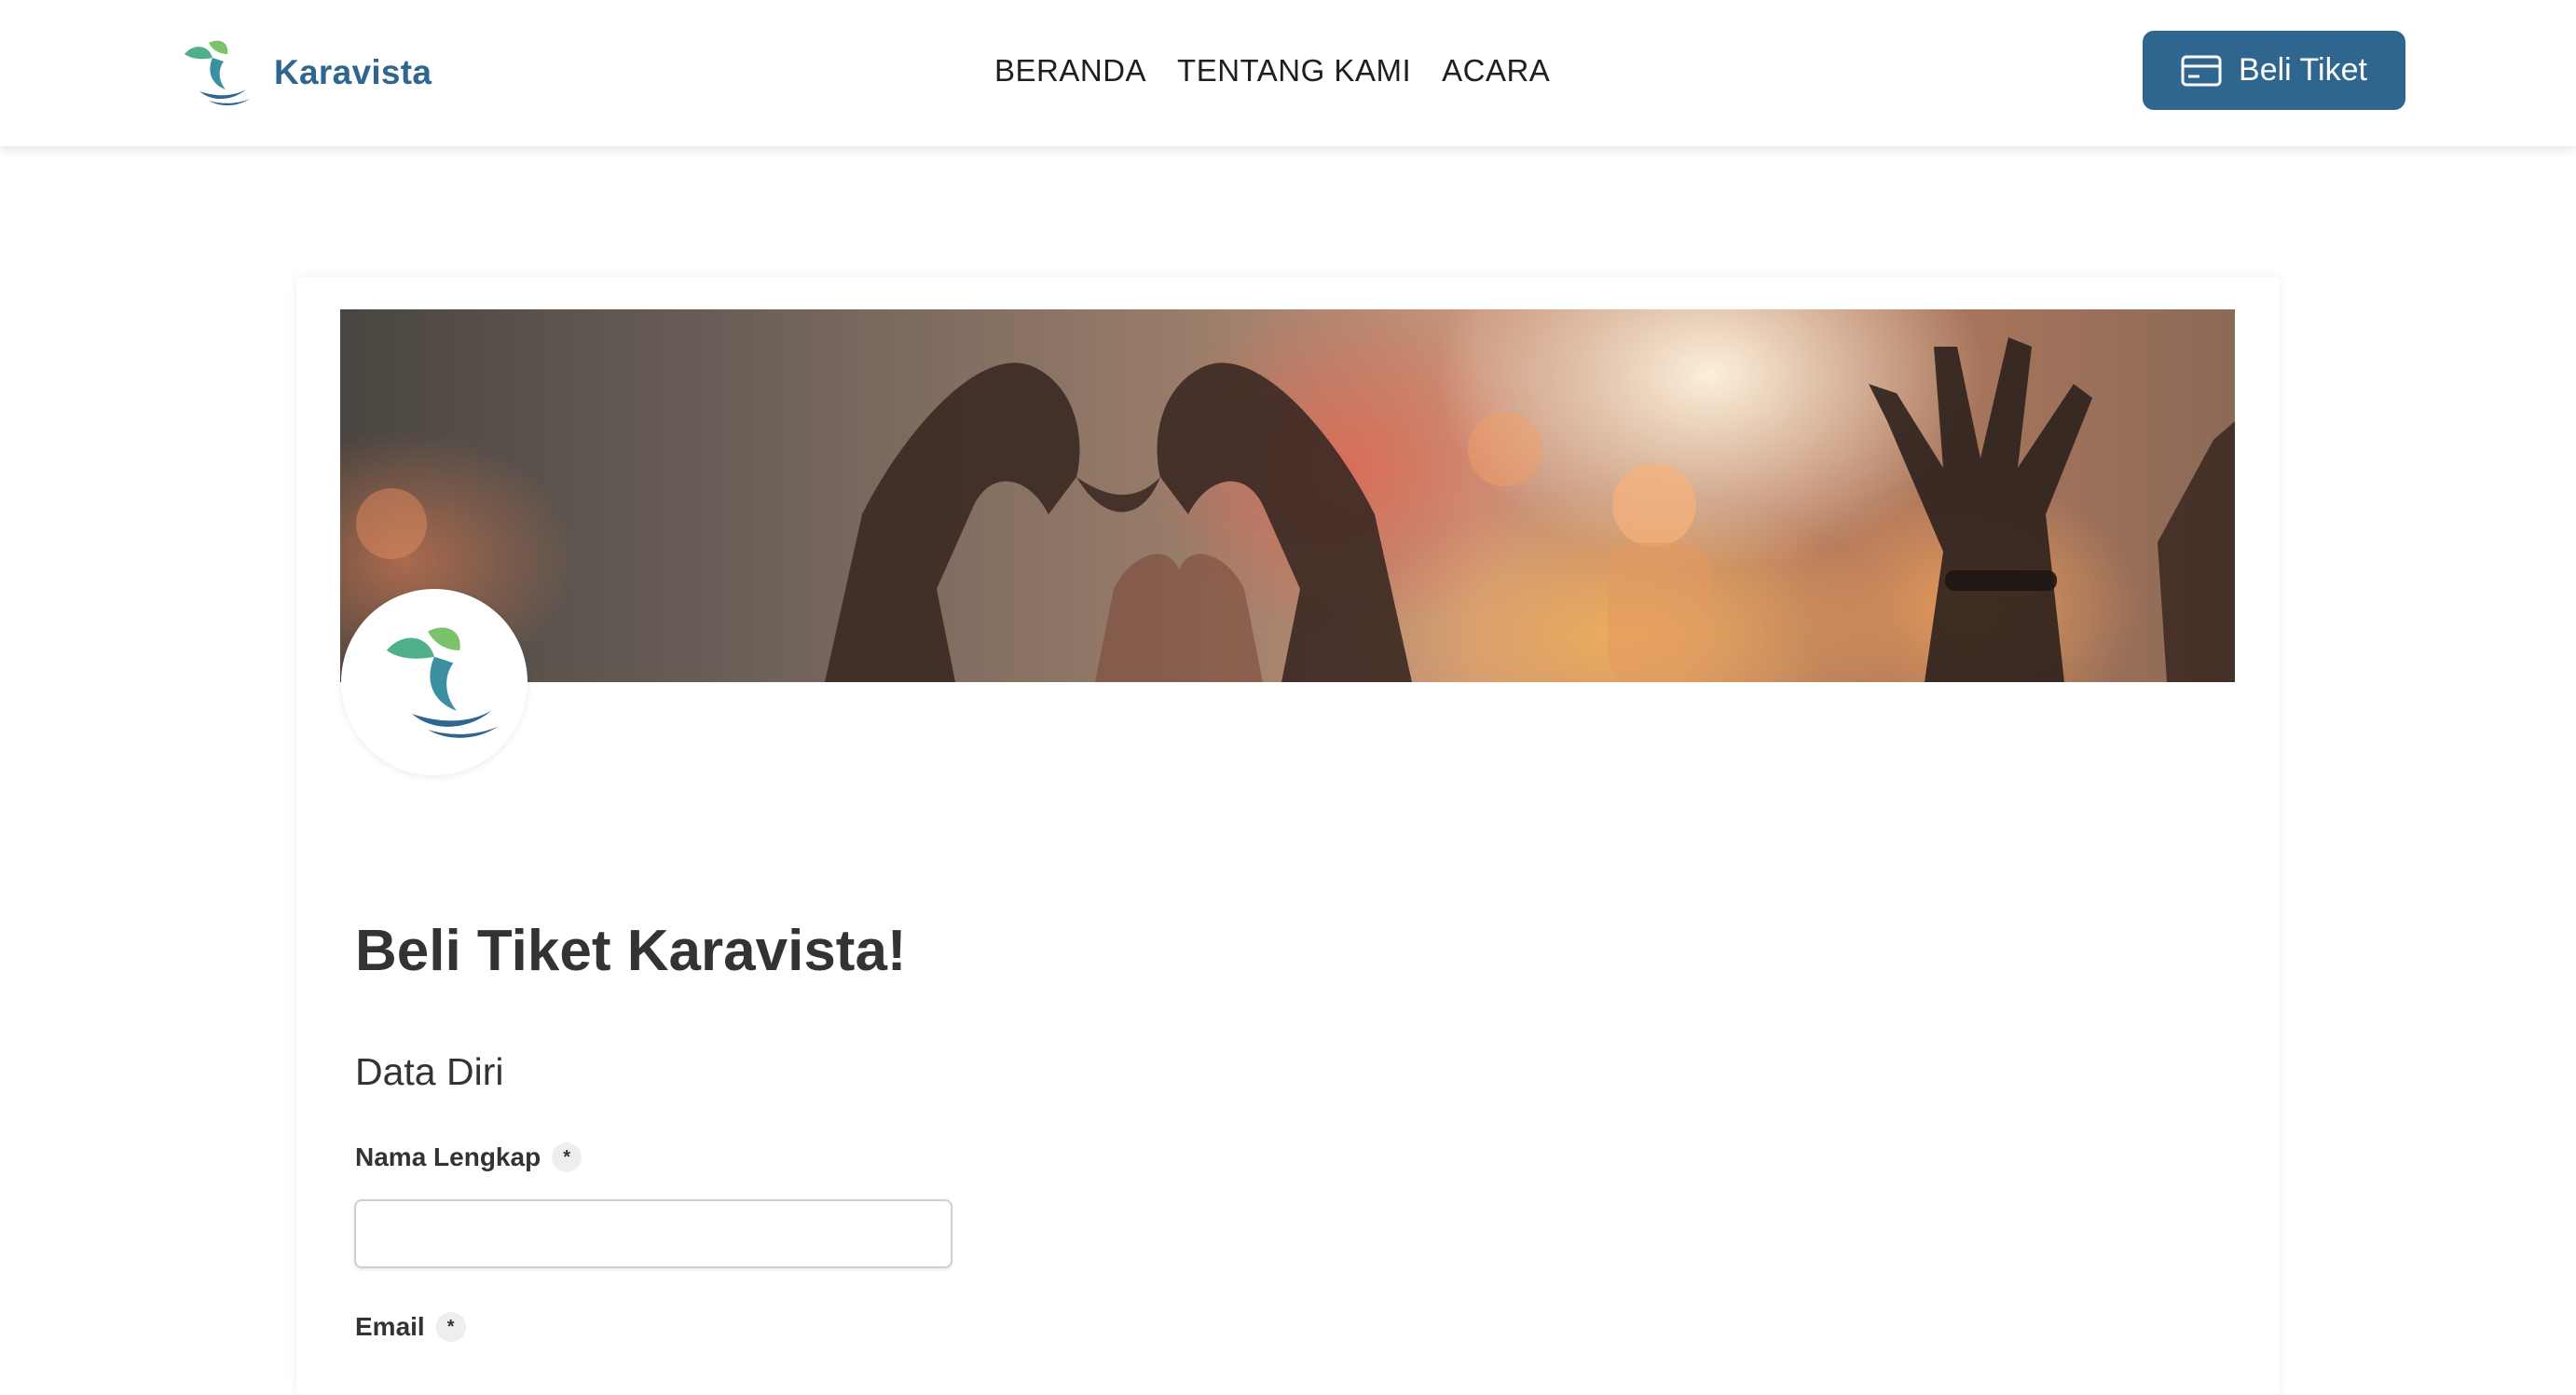 The height and width of the screenshot is (1395, 2576). I want to click on brand-name: Karavista, so click(353, 72).